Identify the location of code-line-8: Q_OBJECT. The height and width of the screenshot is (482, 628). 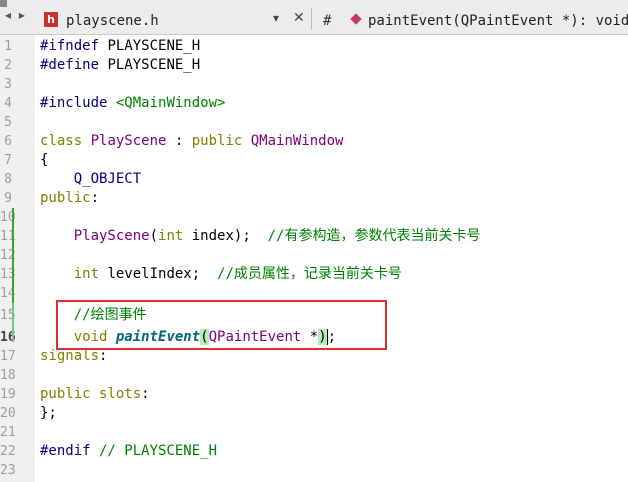
(90, 179).